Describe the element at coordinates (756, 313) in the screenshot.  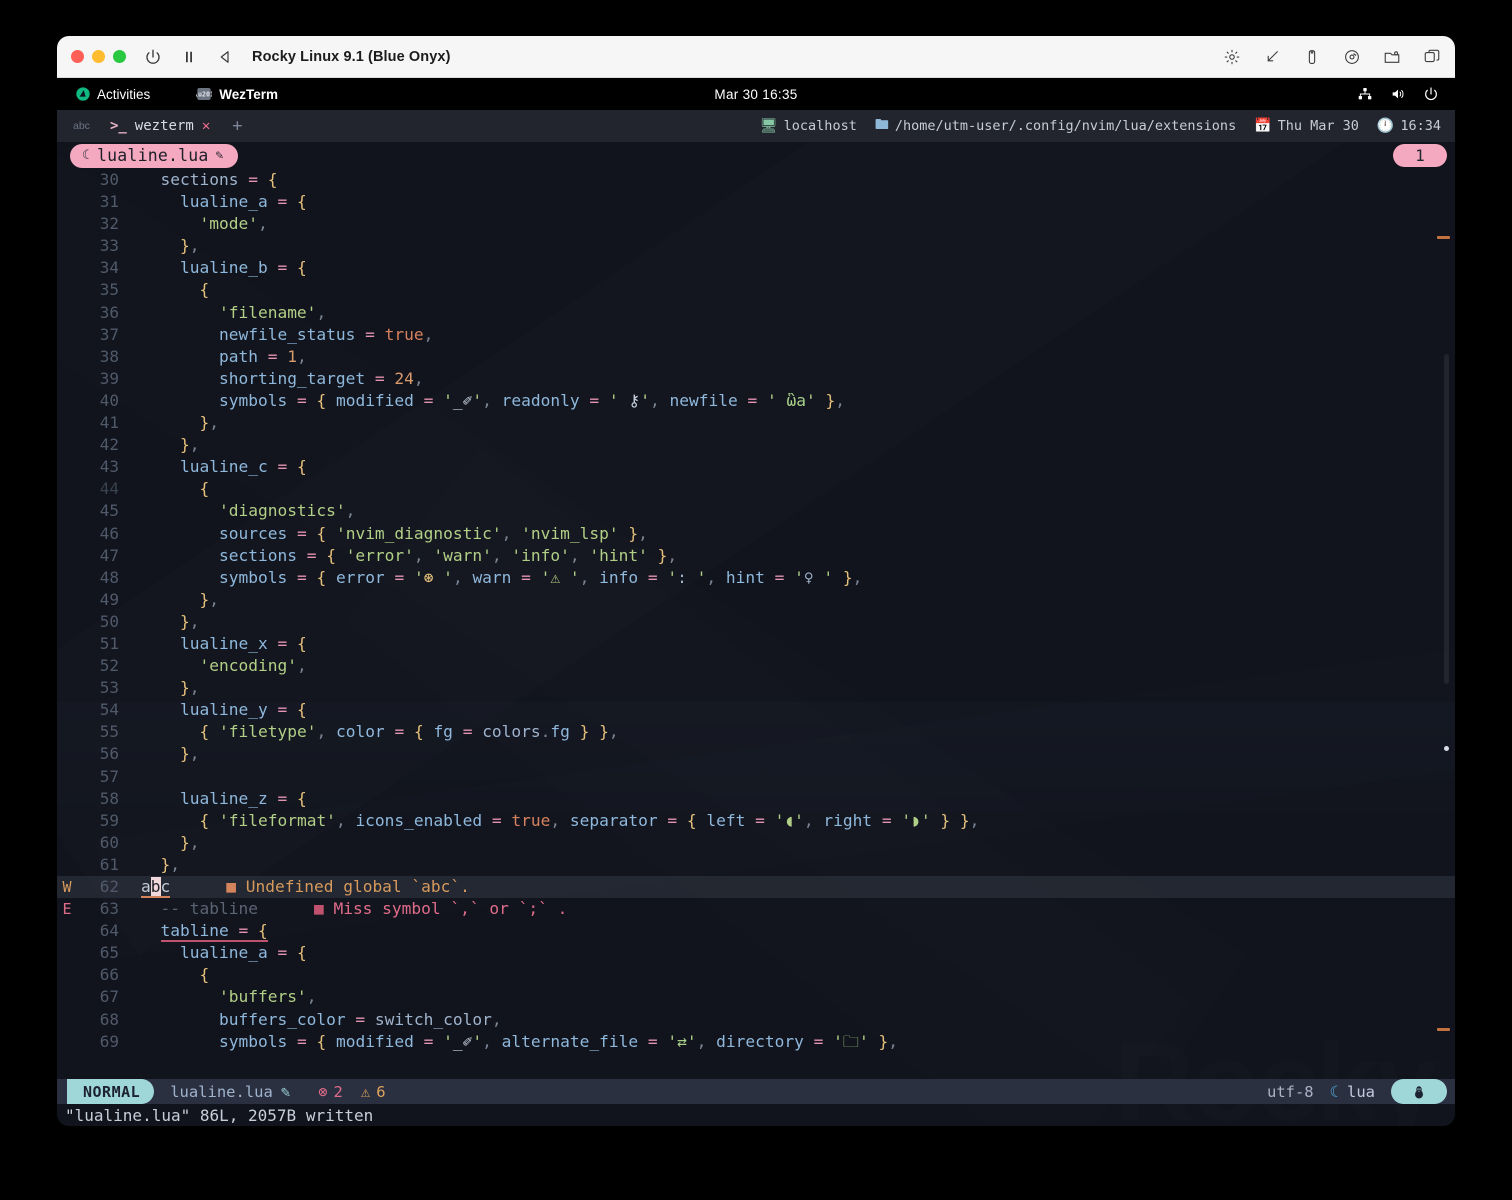
I see `code-line: 36 'filename',` at that location.